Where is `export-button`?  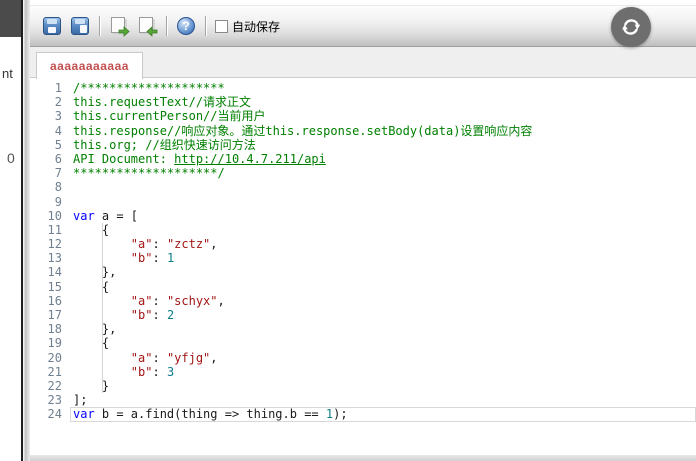 export-button is located at coordinates (119, 26).